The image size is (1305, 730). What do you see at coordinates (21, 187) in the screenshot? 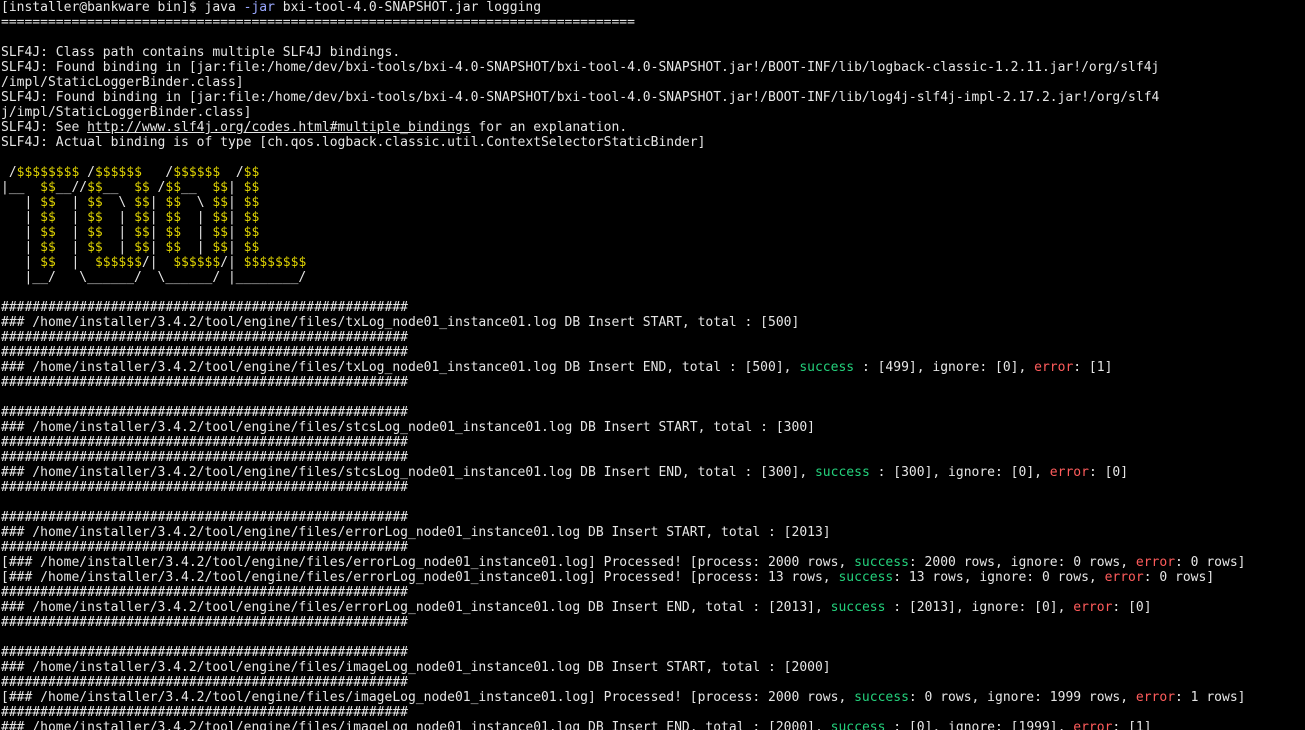
I see `terminal-text: |__` at bounding box center [21, 187].